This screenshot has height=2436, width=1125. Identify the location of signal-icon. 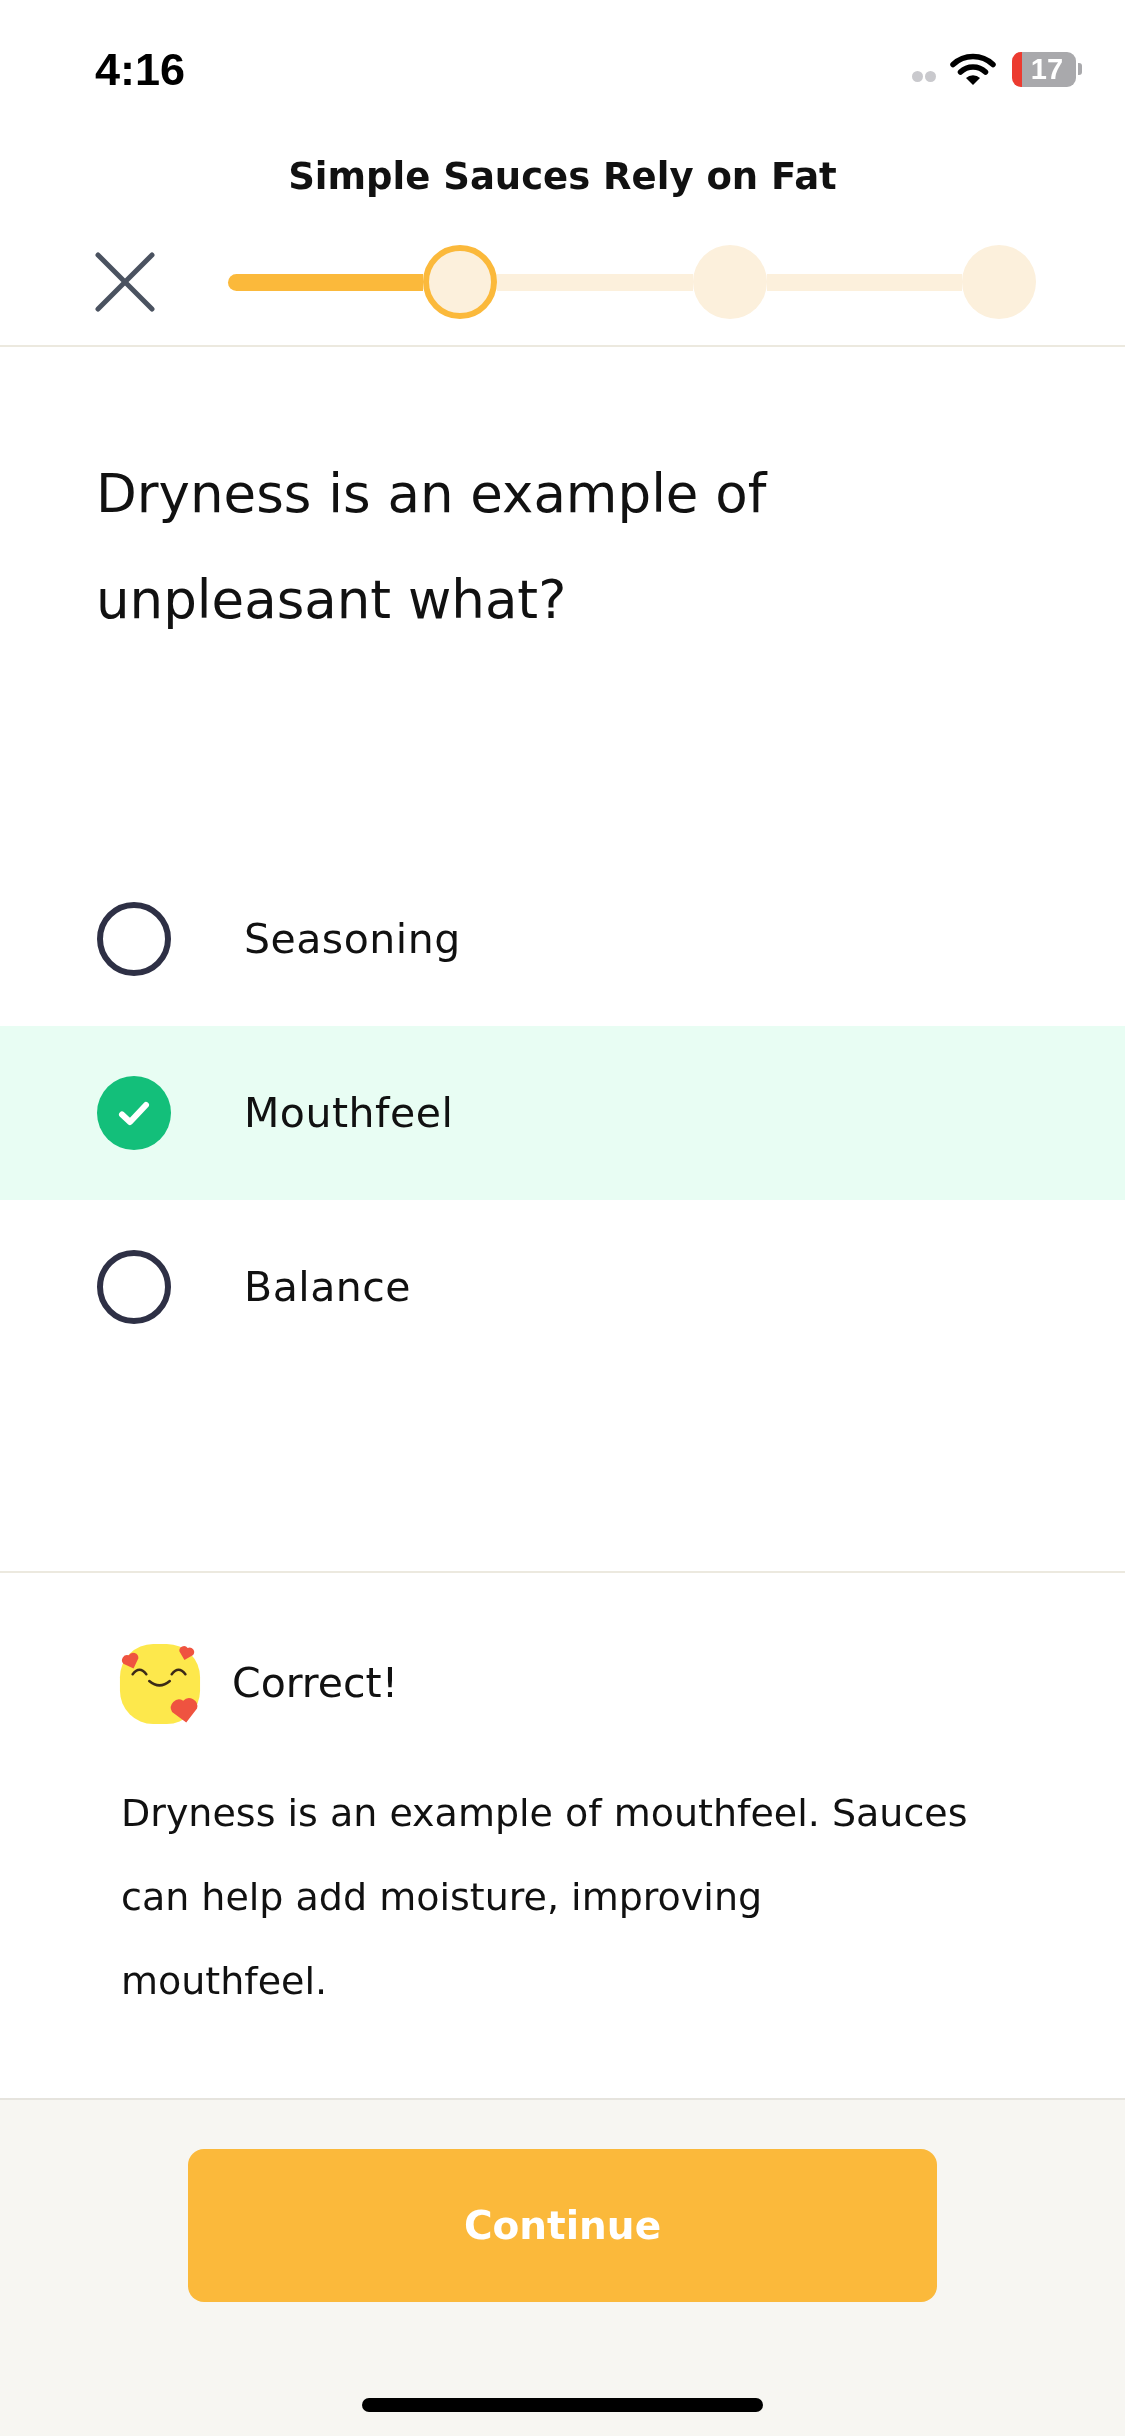
(924, 76).